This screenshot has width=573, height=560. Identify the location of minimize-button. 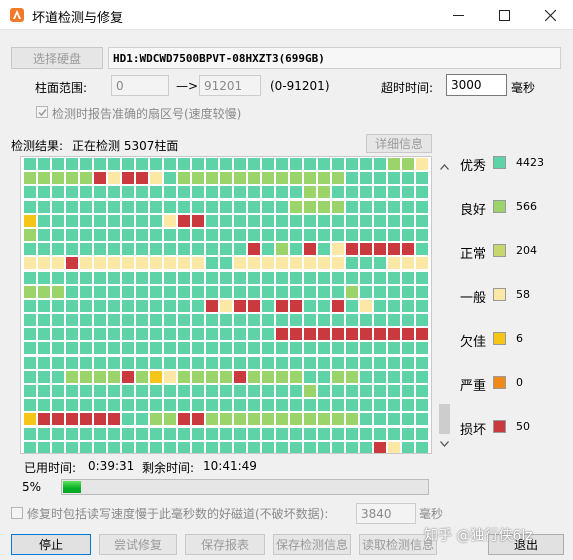
(458, 15).